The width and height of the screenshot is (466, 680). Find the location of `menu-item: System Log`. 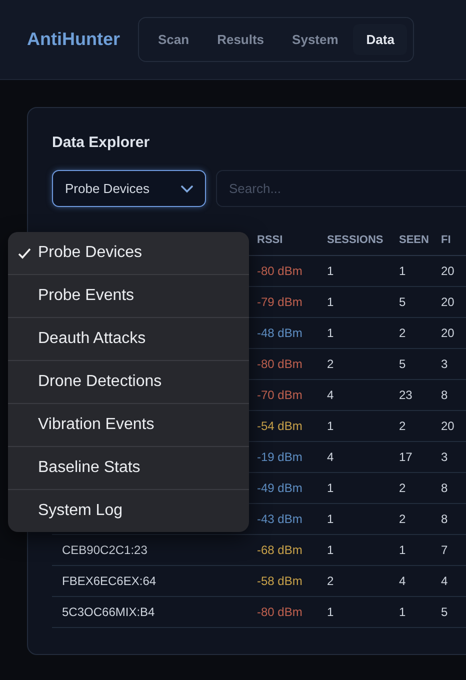

menu-item: System Log is located at coordinates (128, 511).